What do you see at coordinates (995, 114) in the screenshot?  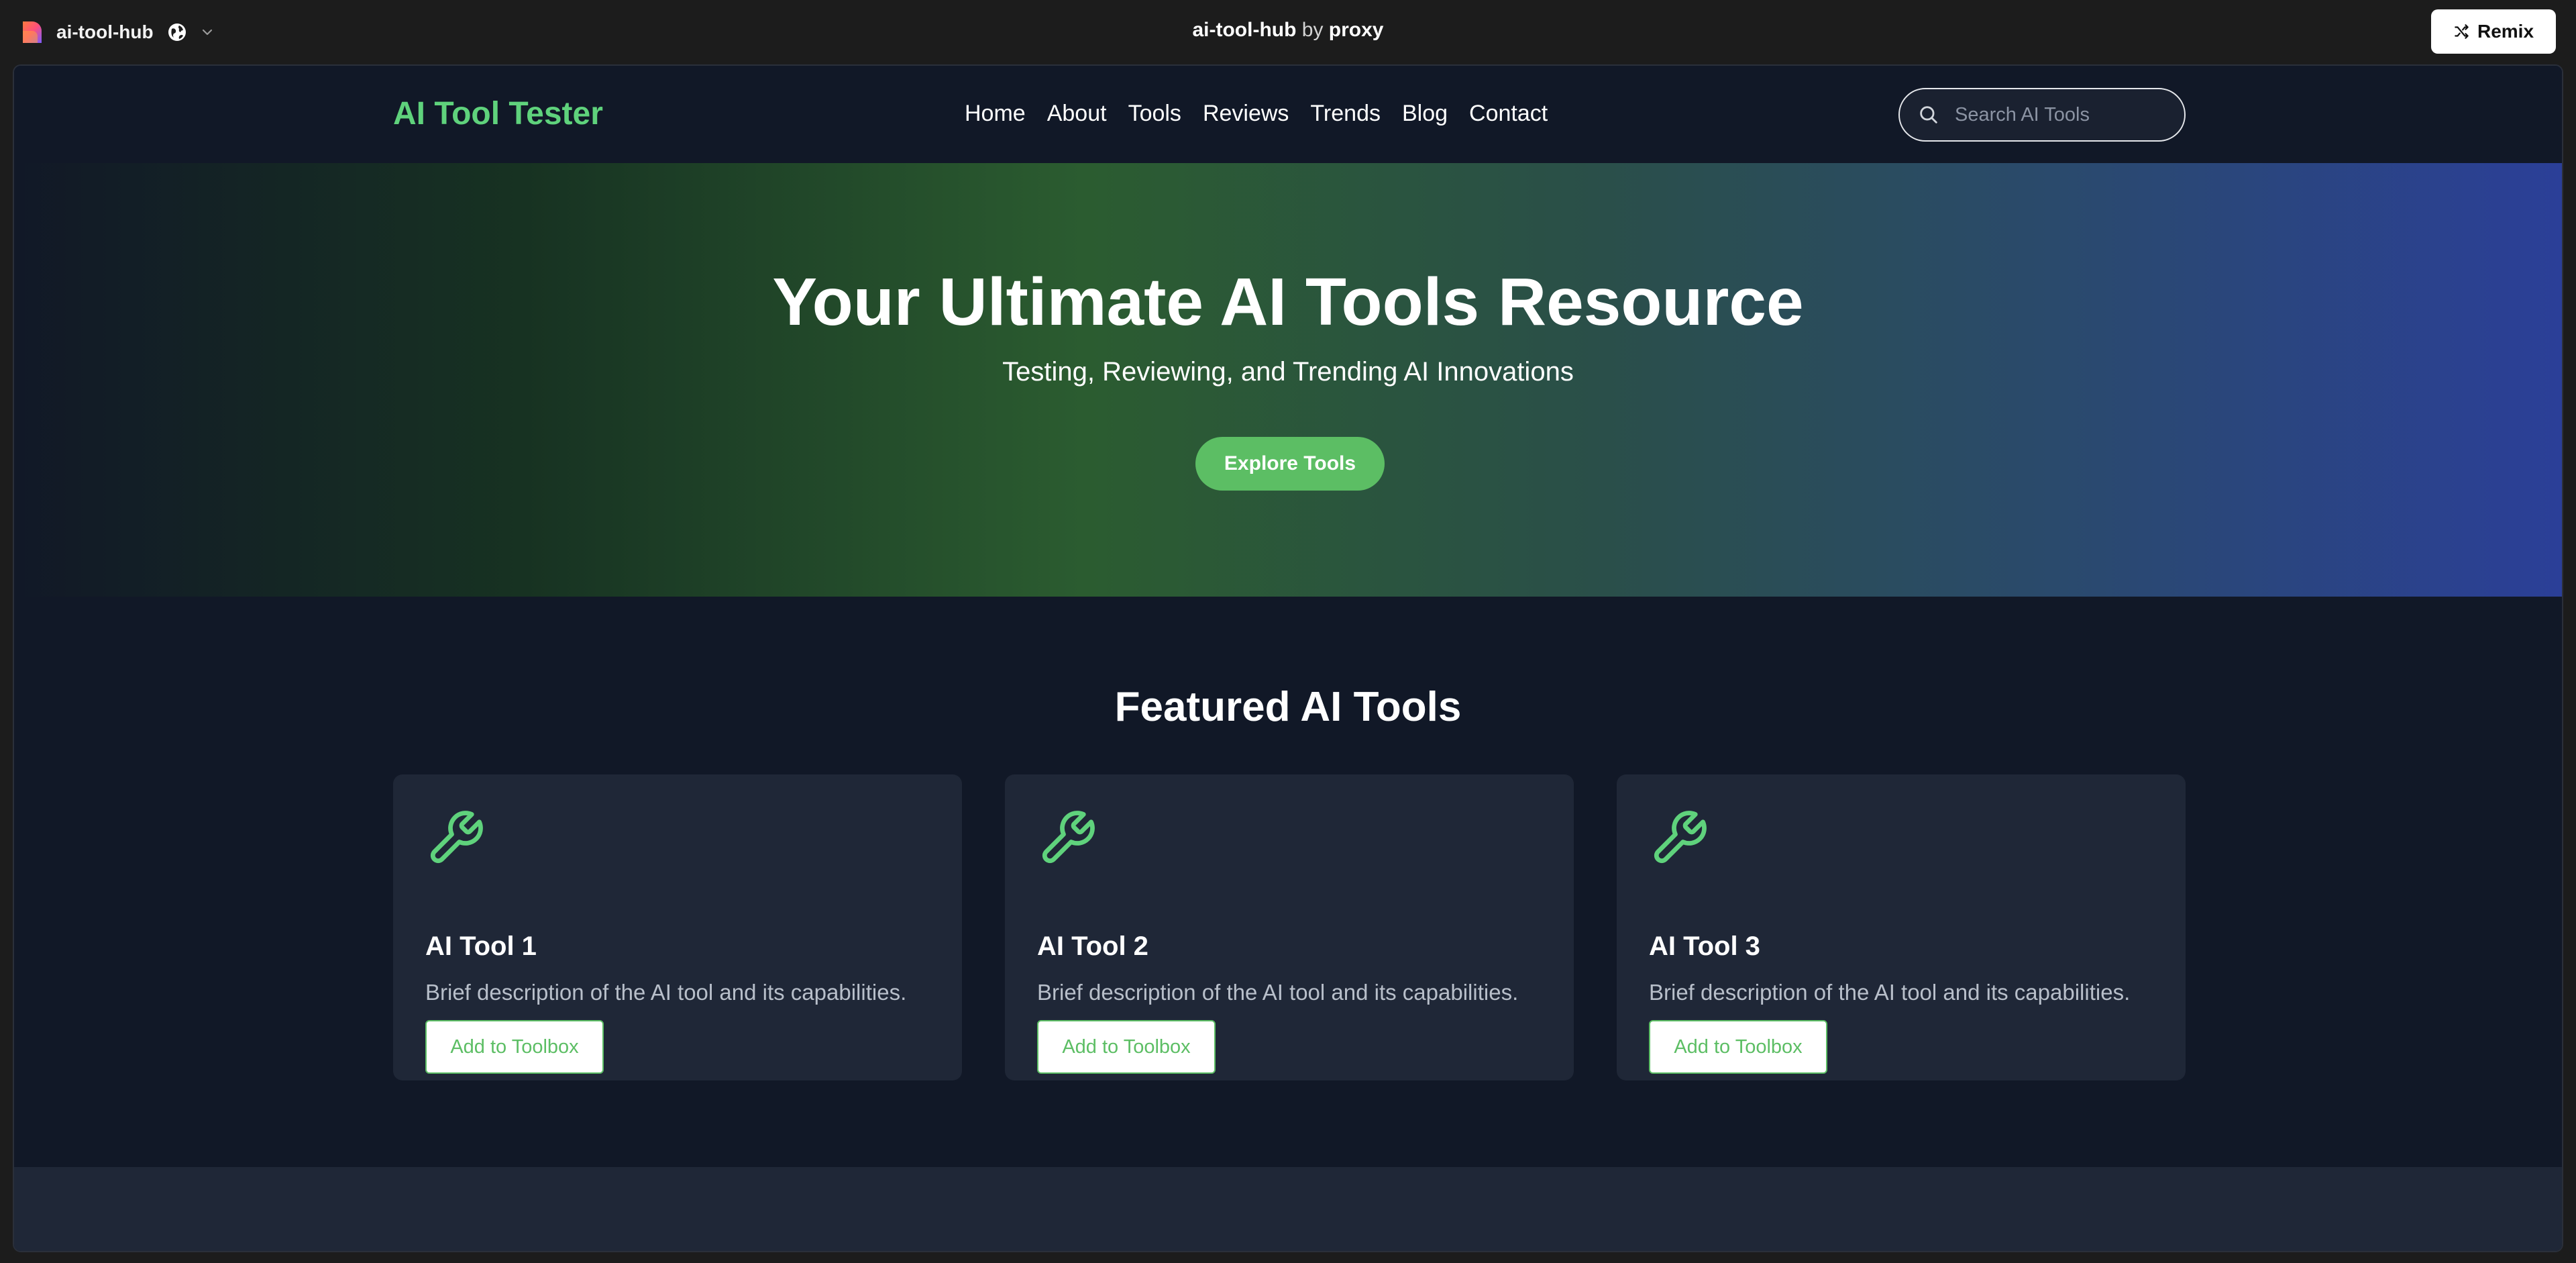 I see `nav-home: Home` at bounding box center [995, 114].